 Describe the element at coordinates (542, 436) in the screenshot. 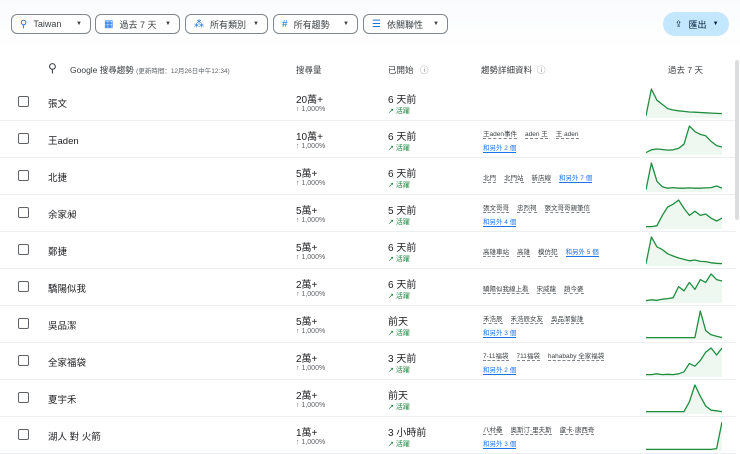

I see `trend-details: 八村壘 奧斯汀·里夫斯 盧卡·唐西奇和另外 3 個` at that location.